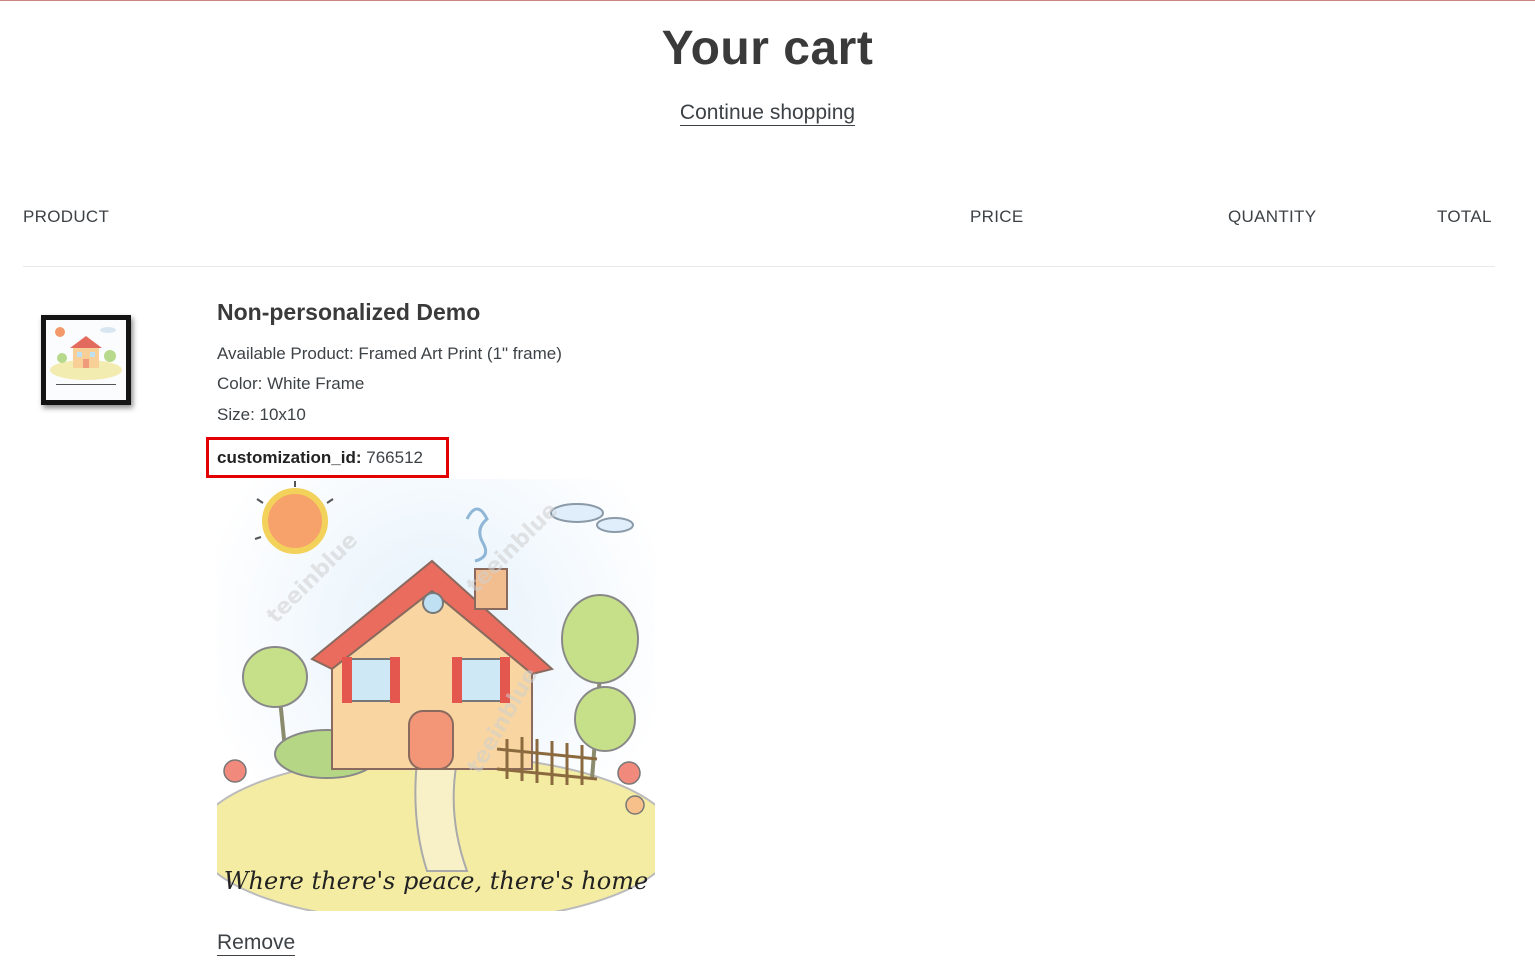 The image size is (1535, 969). Describe the element at coordinates (86, 360) in the screenshot. I see `product-thumbnail` at that location.